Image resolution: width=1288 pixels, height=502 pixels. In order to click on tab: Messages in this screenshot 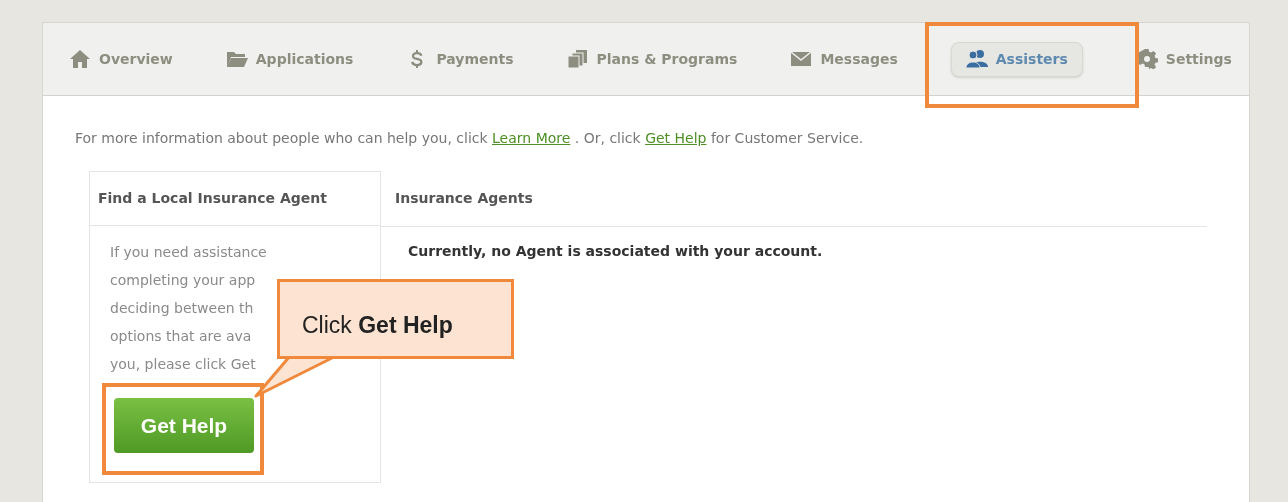, I will do `click(844, 59)`.